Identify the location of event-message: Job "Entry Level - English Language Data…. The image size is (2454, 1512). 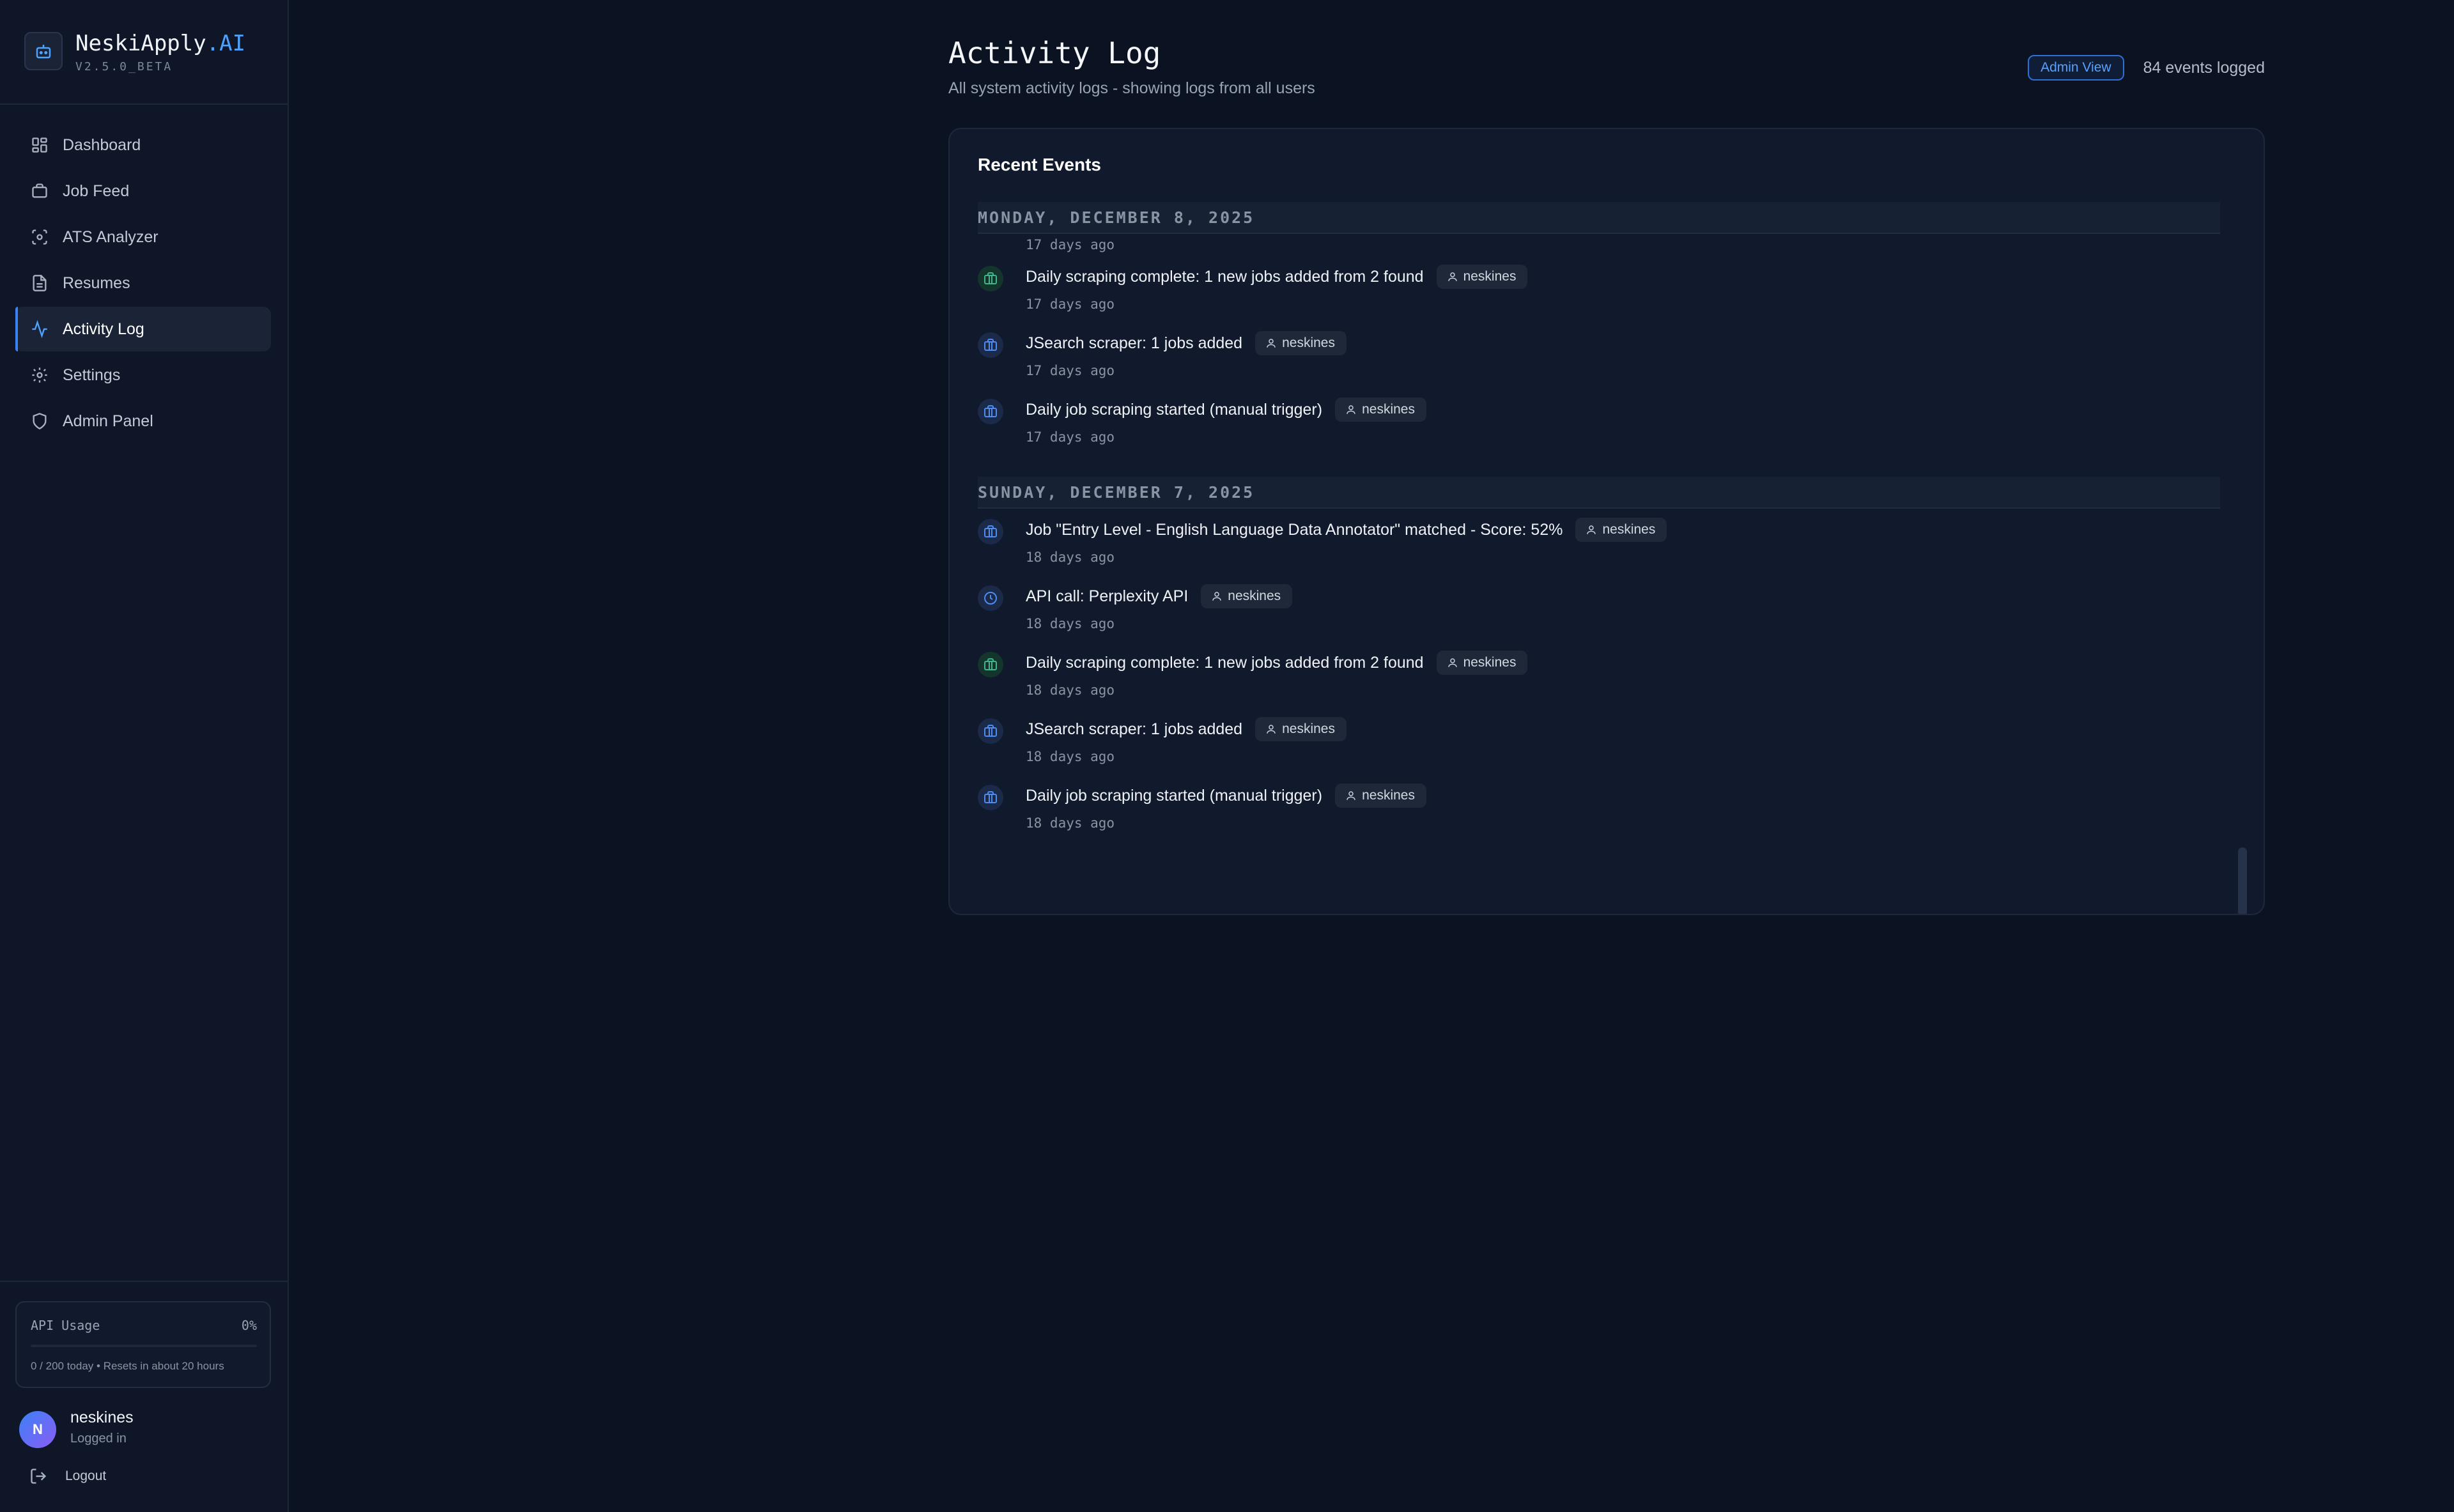
(1294, 529).